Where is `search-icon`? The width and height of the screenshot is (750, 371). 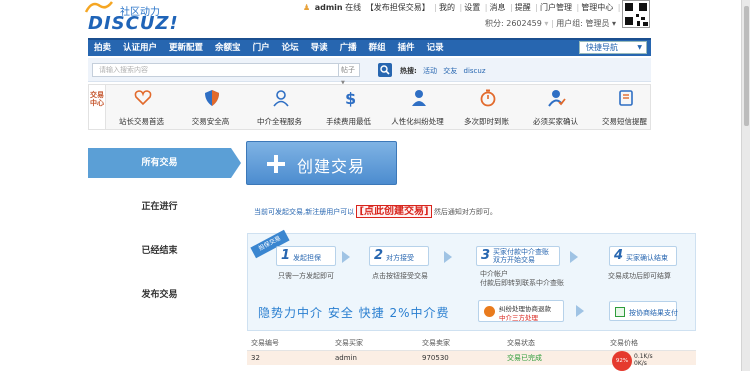
search-icon is located at coordinates (385, 70).